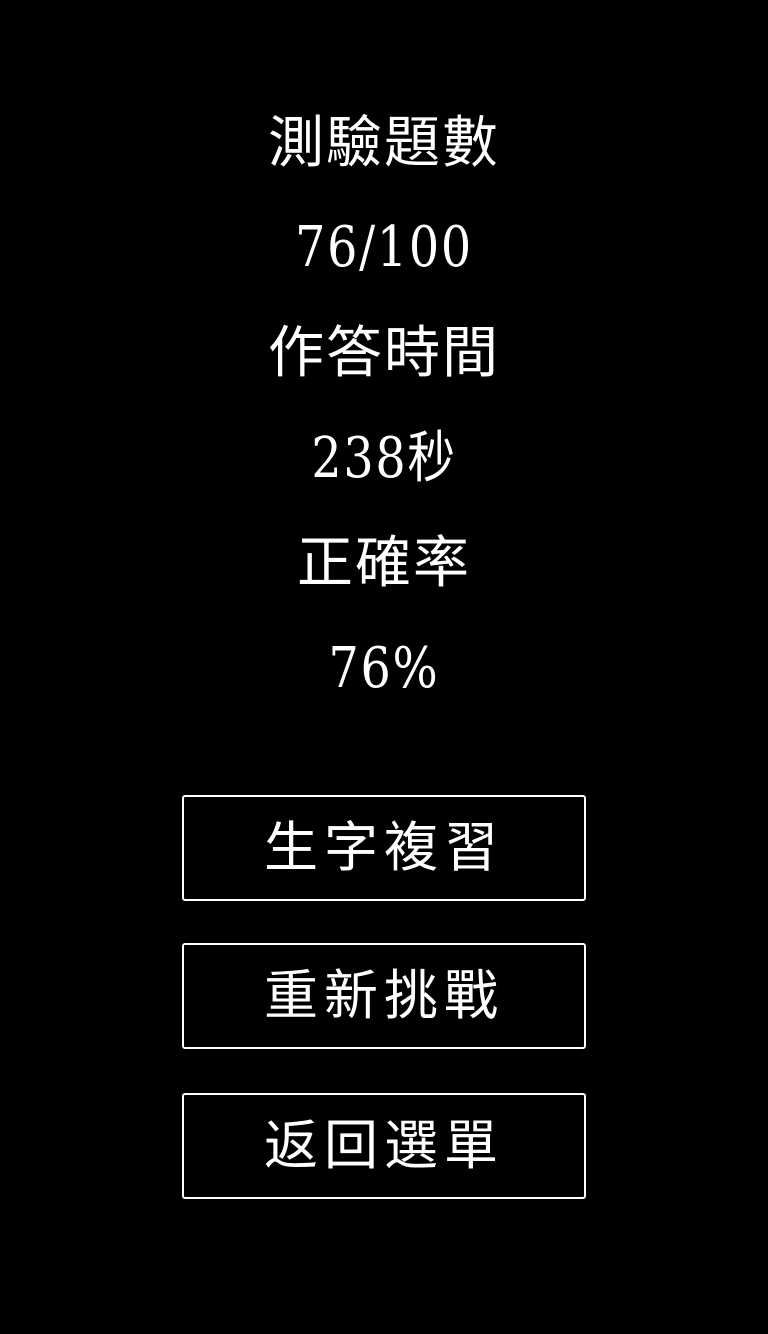 Image resolution: width=768 pixels, height=1334 pixels. What do you see at coordinates (384, 143) in the screenshot?
I see `questions-count-label: 測驗題數` at bounding box center [384, 143].